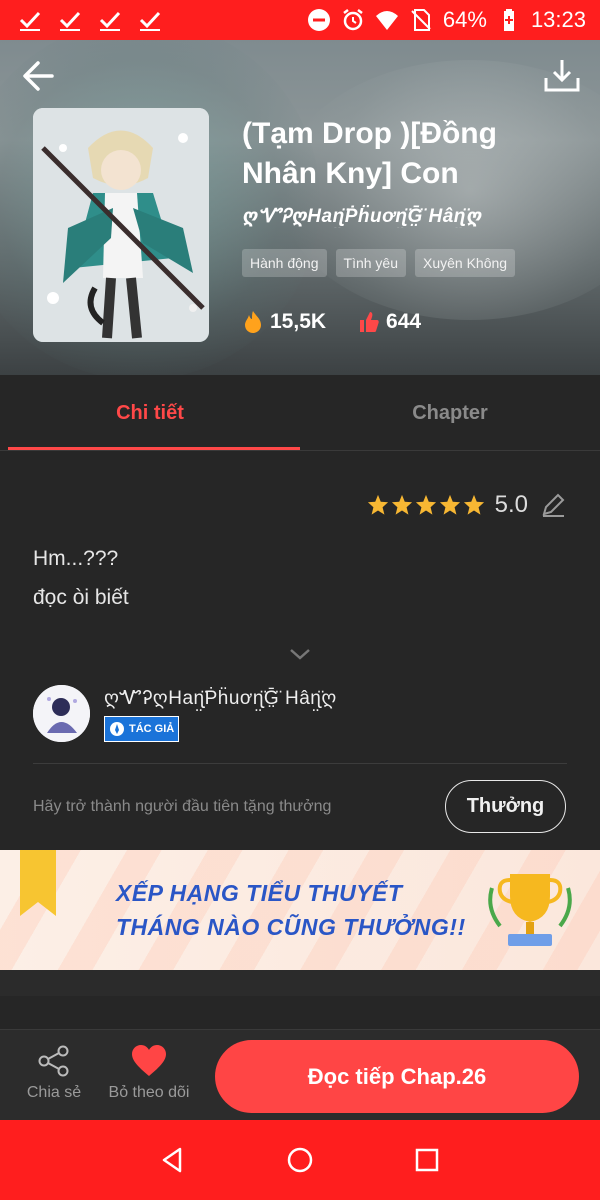 The width and height of the screenshot is (600, 1200). Describe the element at coordinates (76, 558) in the screenshot. I see `description-line: Hm...???` at that location.